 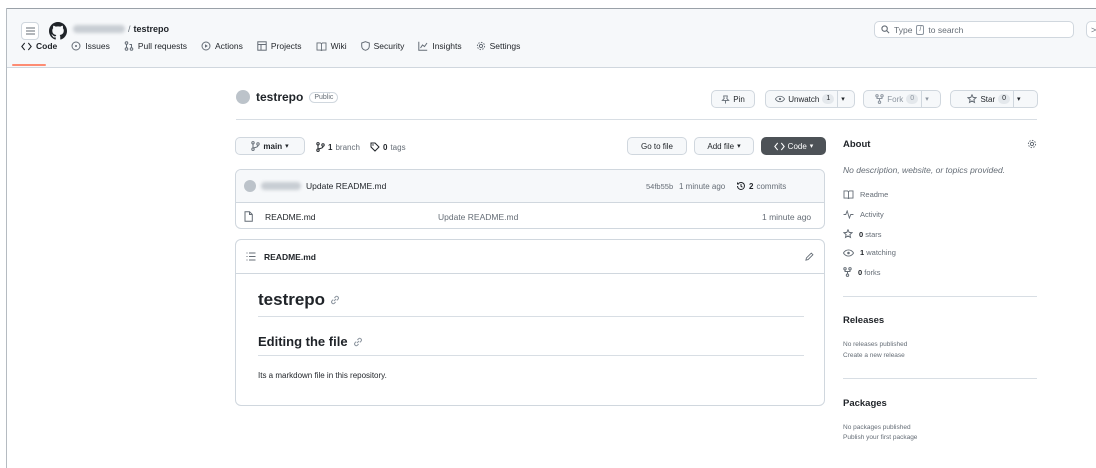 I want to click on fork-button: Fork 0 ▾, so click(x=902, y=99).